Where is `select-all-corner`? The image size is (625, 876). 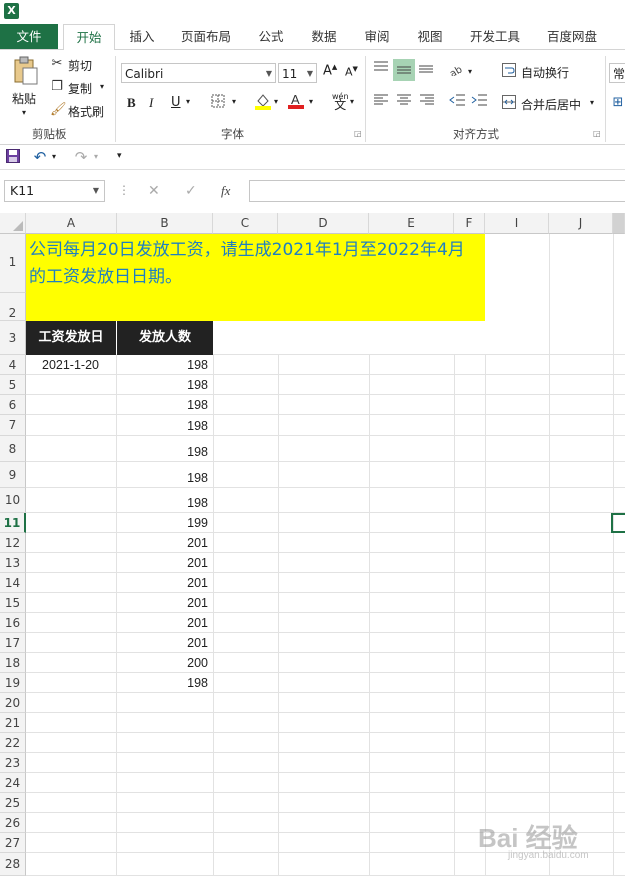
select-all-corner is located at coordinates (13, 223).